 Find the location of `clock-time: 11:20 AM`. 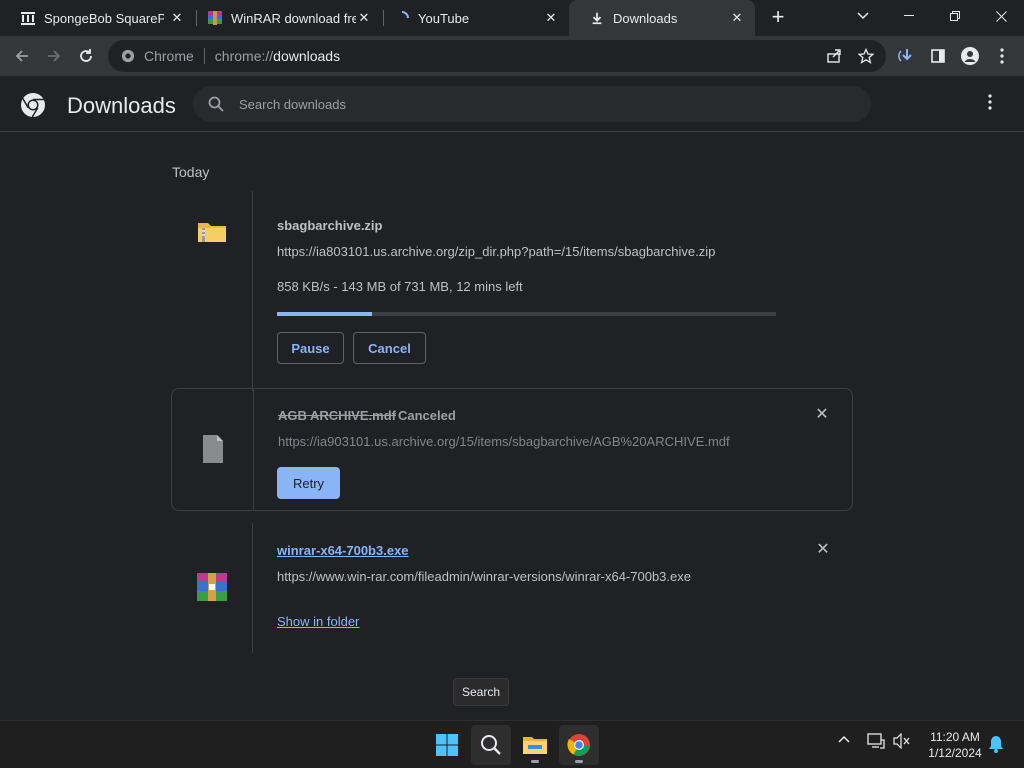

clock-time: 11:20 AM is located at coordinates (955, 737).